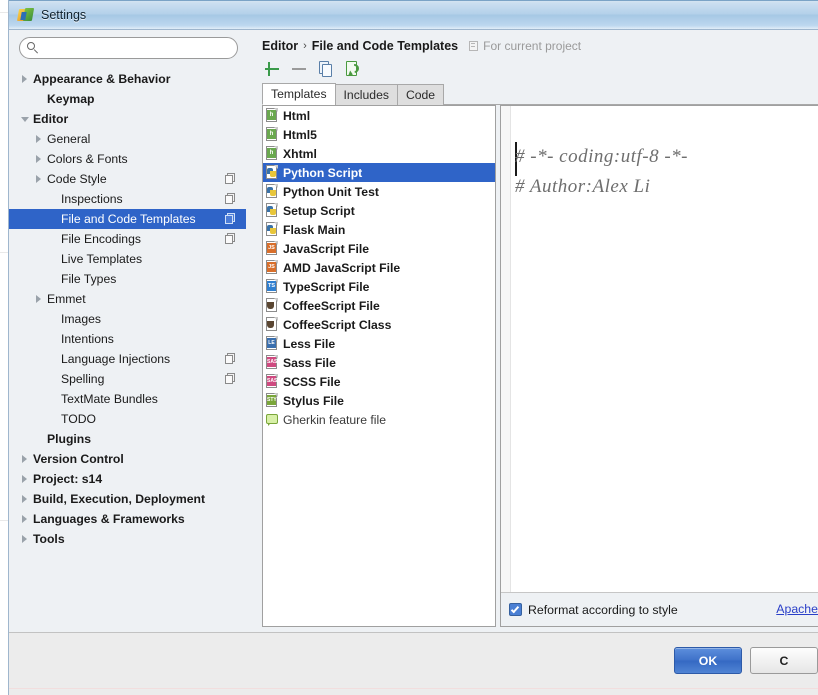 This screenshot has width=818, height=695. Describe the element at coordinates (127, 279) in the screenshot. I see `sidebar-item-file-types: File Types` at that location.